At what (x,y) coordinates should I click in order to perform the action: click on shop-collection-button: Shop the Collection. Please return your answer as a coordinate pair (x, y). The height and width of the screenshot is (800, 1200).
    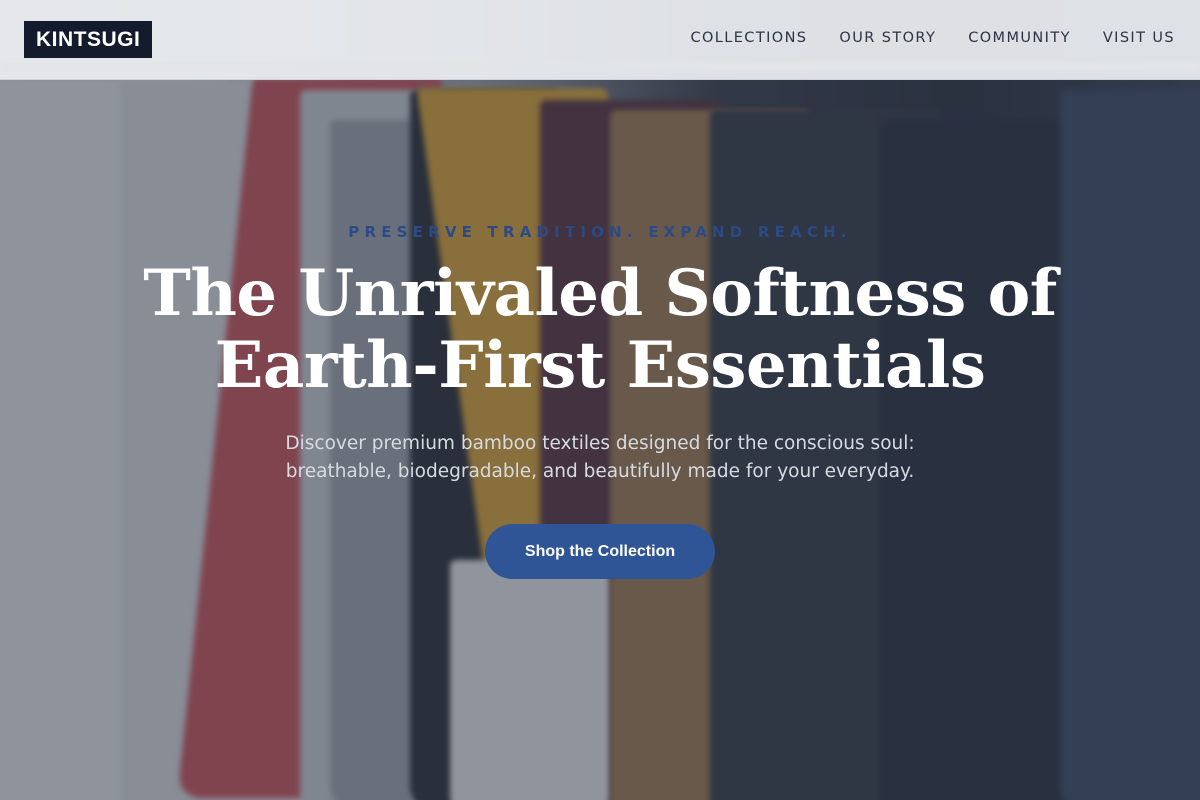
    Looking at the image, I should click on (600, 551).